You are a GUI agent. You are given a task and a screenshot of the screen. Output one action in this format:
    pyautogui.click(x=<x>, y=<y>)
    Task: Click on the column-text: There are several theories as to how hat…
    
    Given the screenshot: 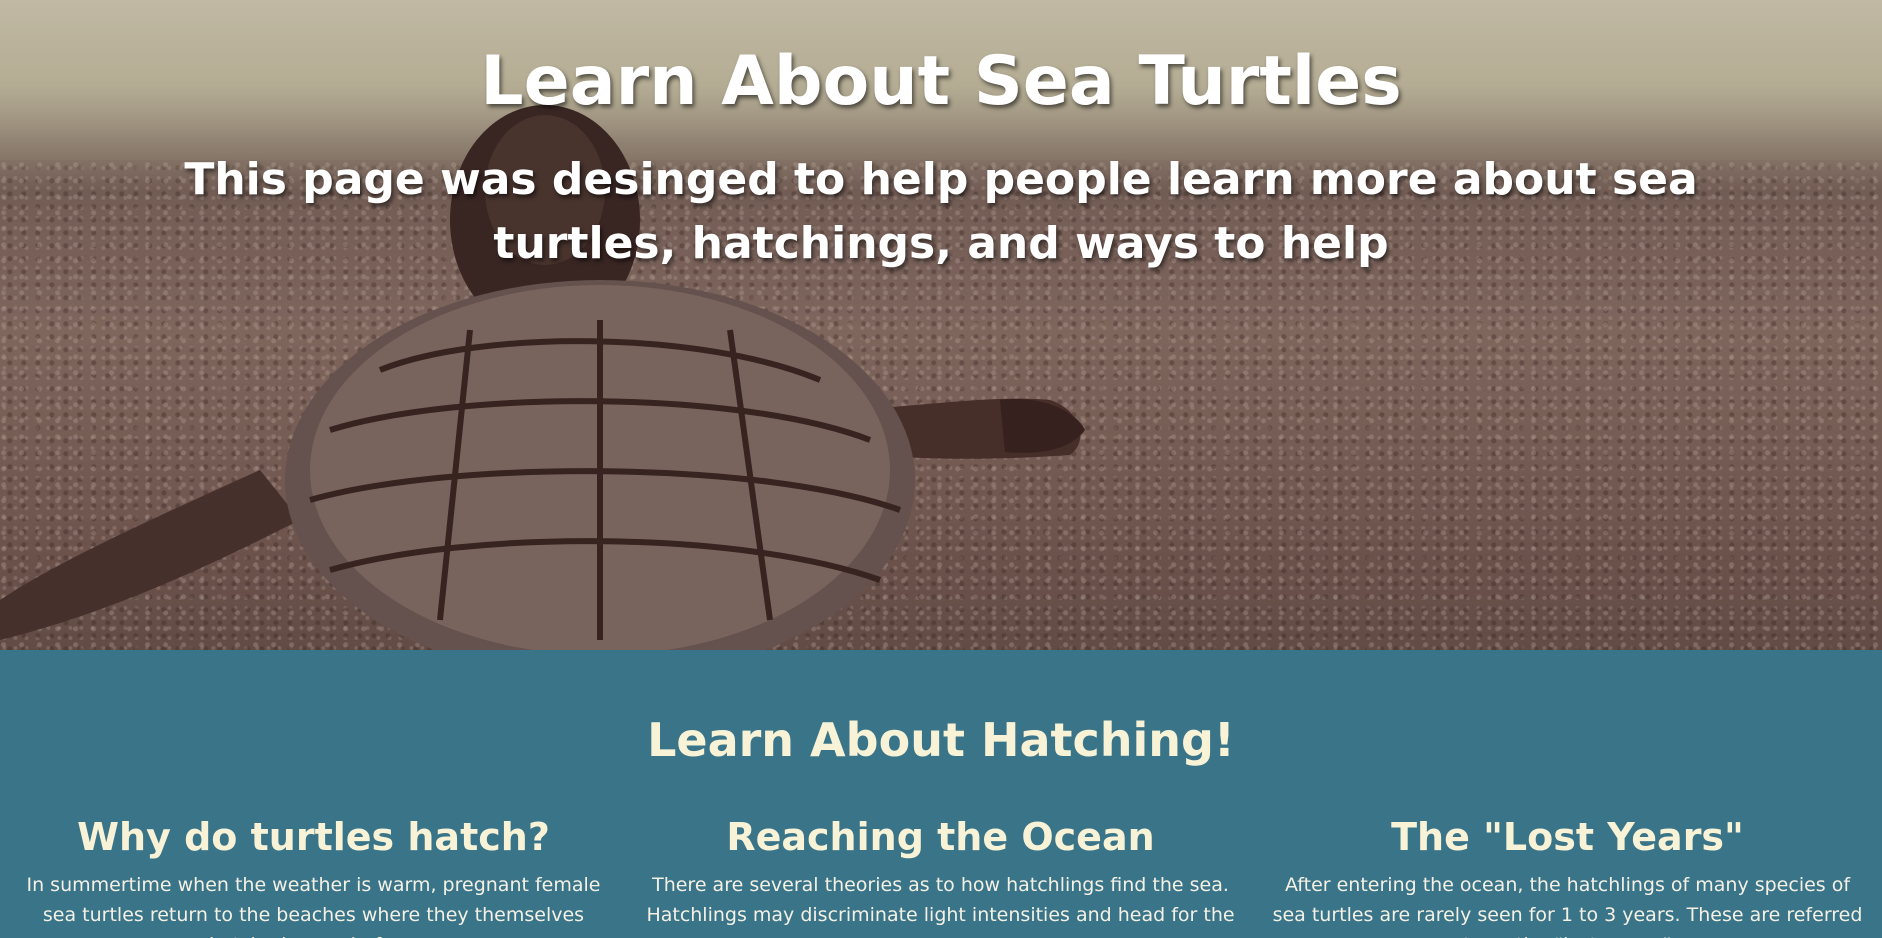 What is the action you would take?
    pyautogui.click(x=940, y=900)
    